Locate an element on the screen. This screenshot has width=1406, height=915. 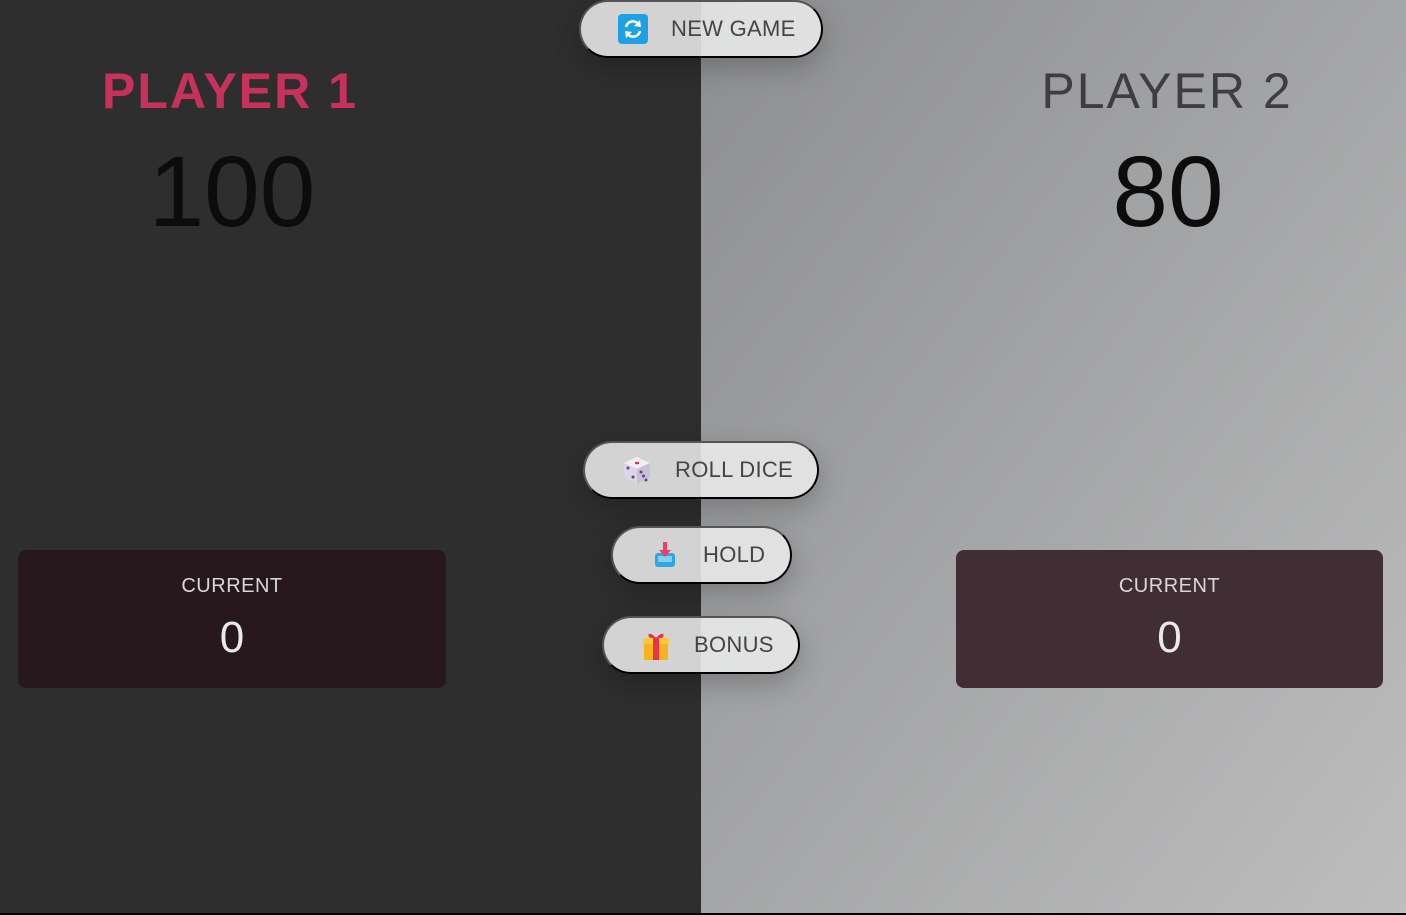
roll-dice-label: ROLL DICE is located at coordinates (734, 469).